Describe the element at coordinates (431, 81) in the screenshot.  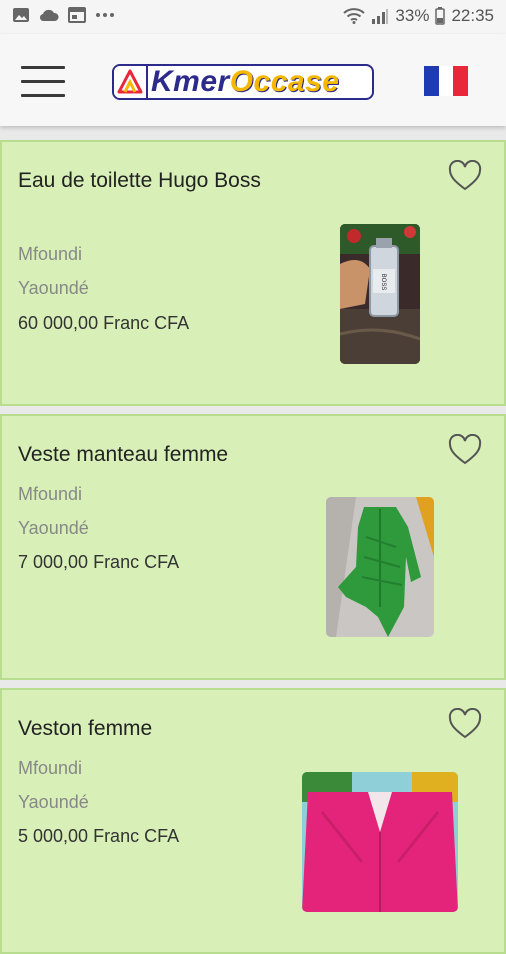
I see `flag-blue-stripe` at that location.